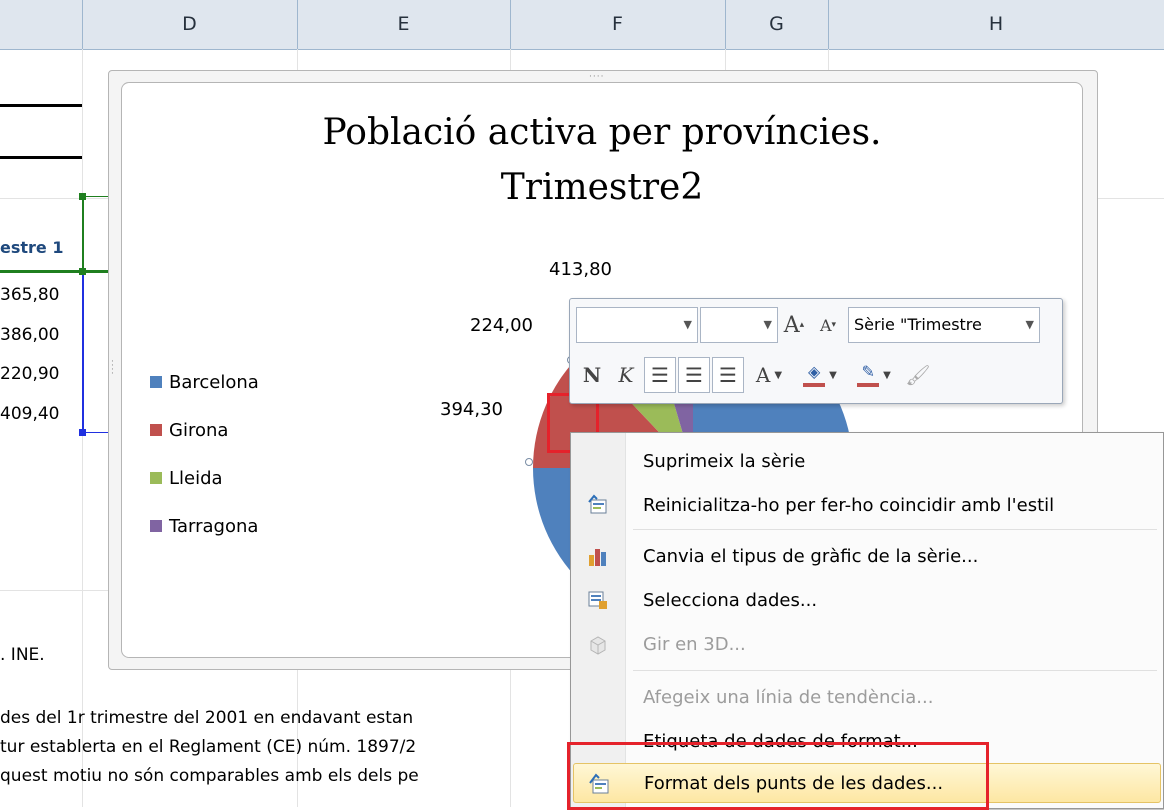  What do you see at coordinates (156, 478) in the screenshot?
I see `legend-swatch-lleida` at bounding box center [156, 478].